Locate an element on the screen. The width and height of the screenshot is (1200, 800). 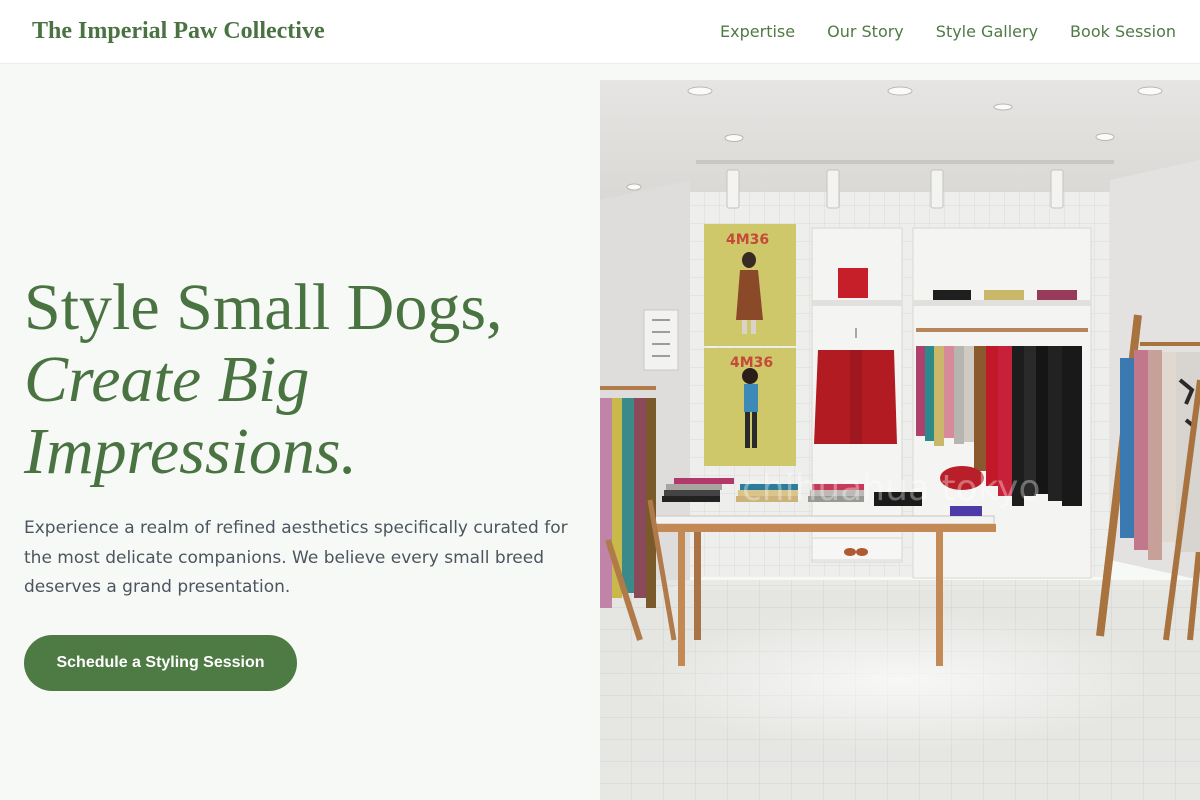
schedule-session-button: Schedule a Styling Session is located at coordinates (160, 662).